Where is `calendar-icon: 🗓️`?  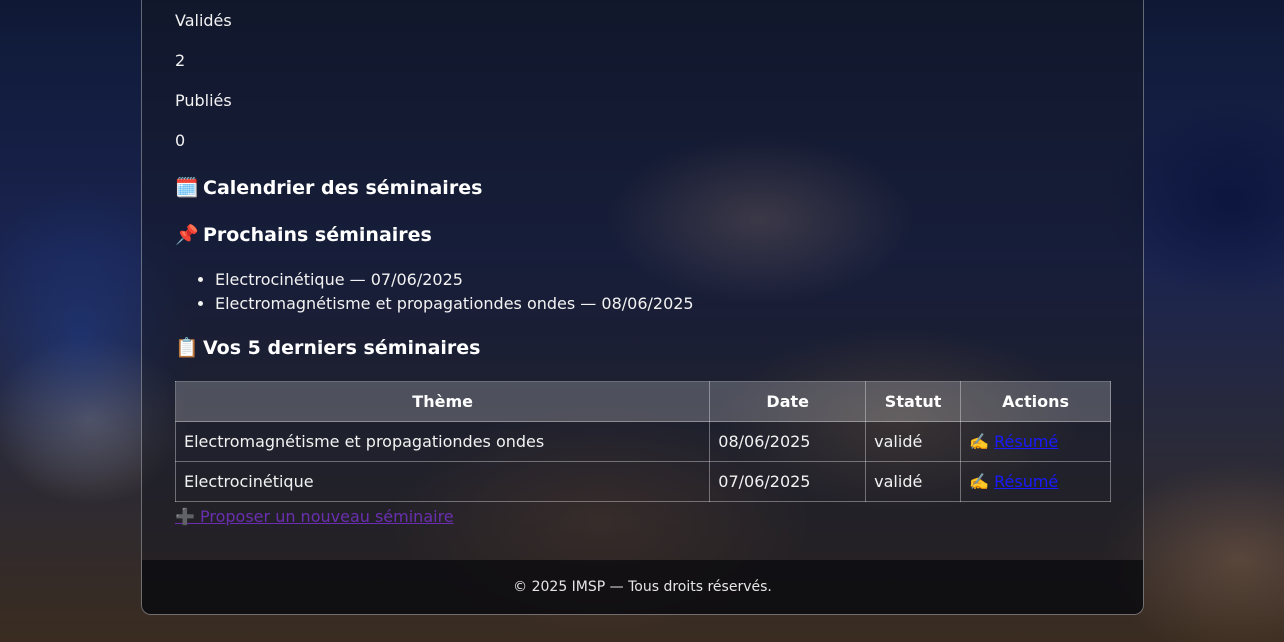 calendar-icon: 🗓️ is located at coordinates (187, 188).